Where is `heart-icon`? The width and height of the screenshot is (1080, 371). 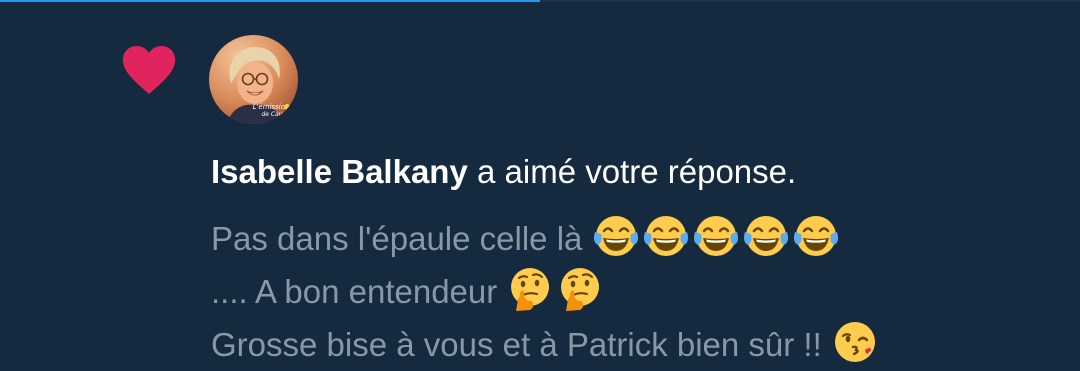 heart-icon is located at coordinates (149, 70).